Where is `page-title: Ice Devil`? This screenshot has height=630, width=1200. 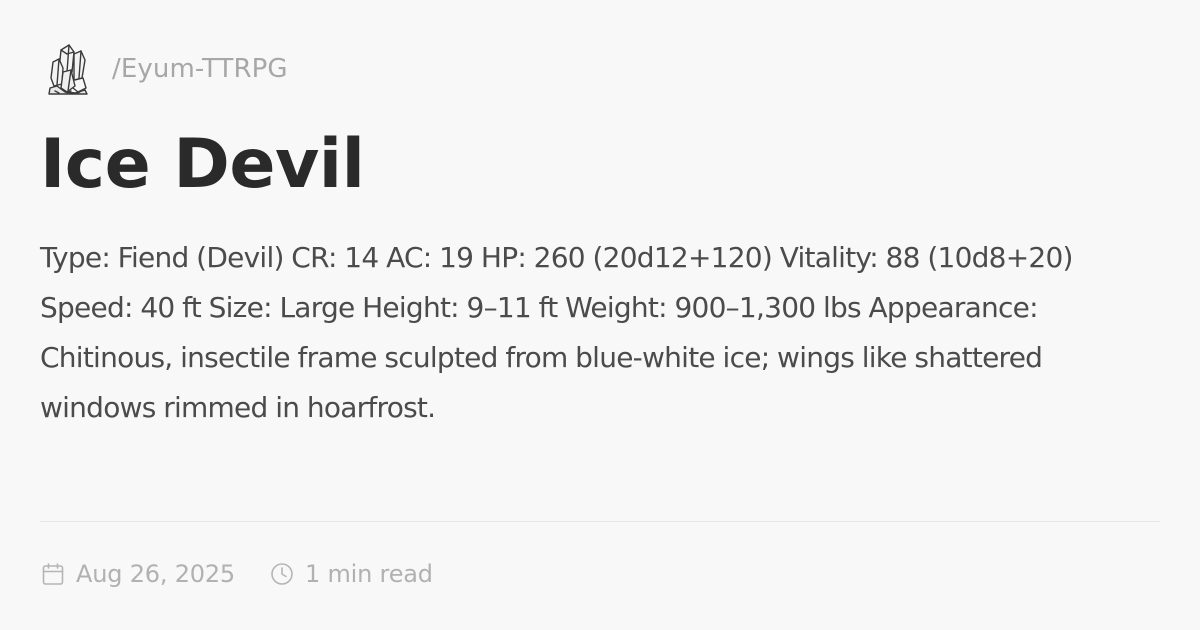 page-title: Ice Devil is located at coordinates (202, 164).